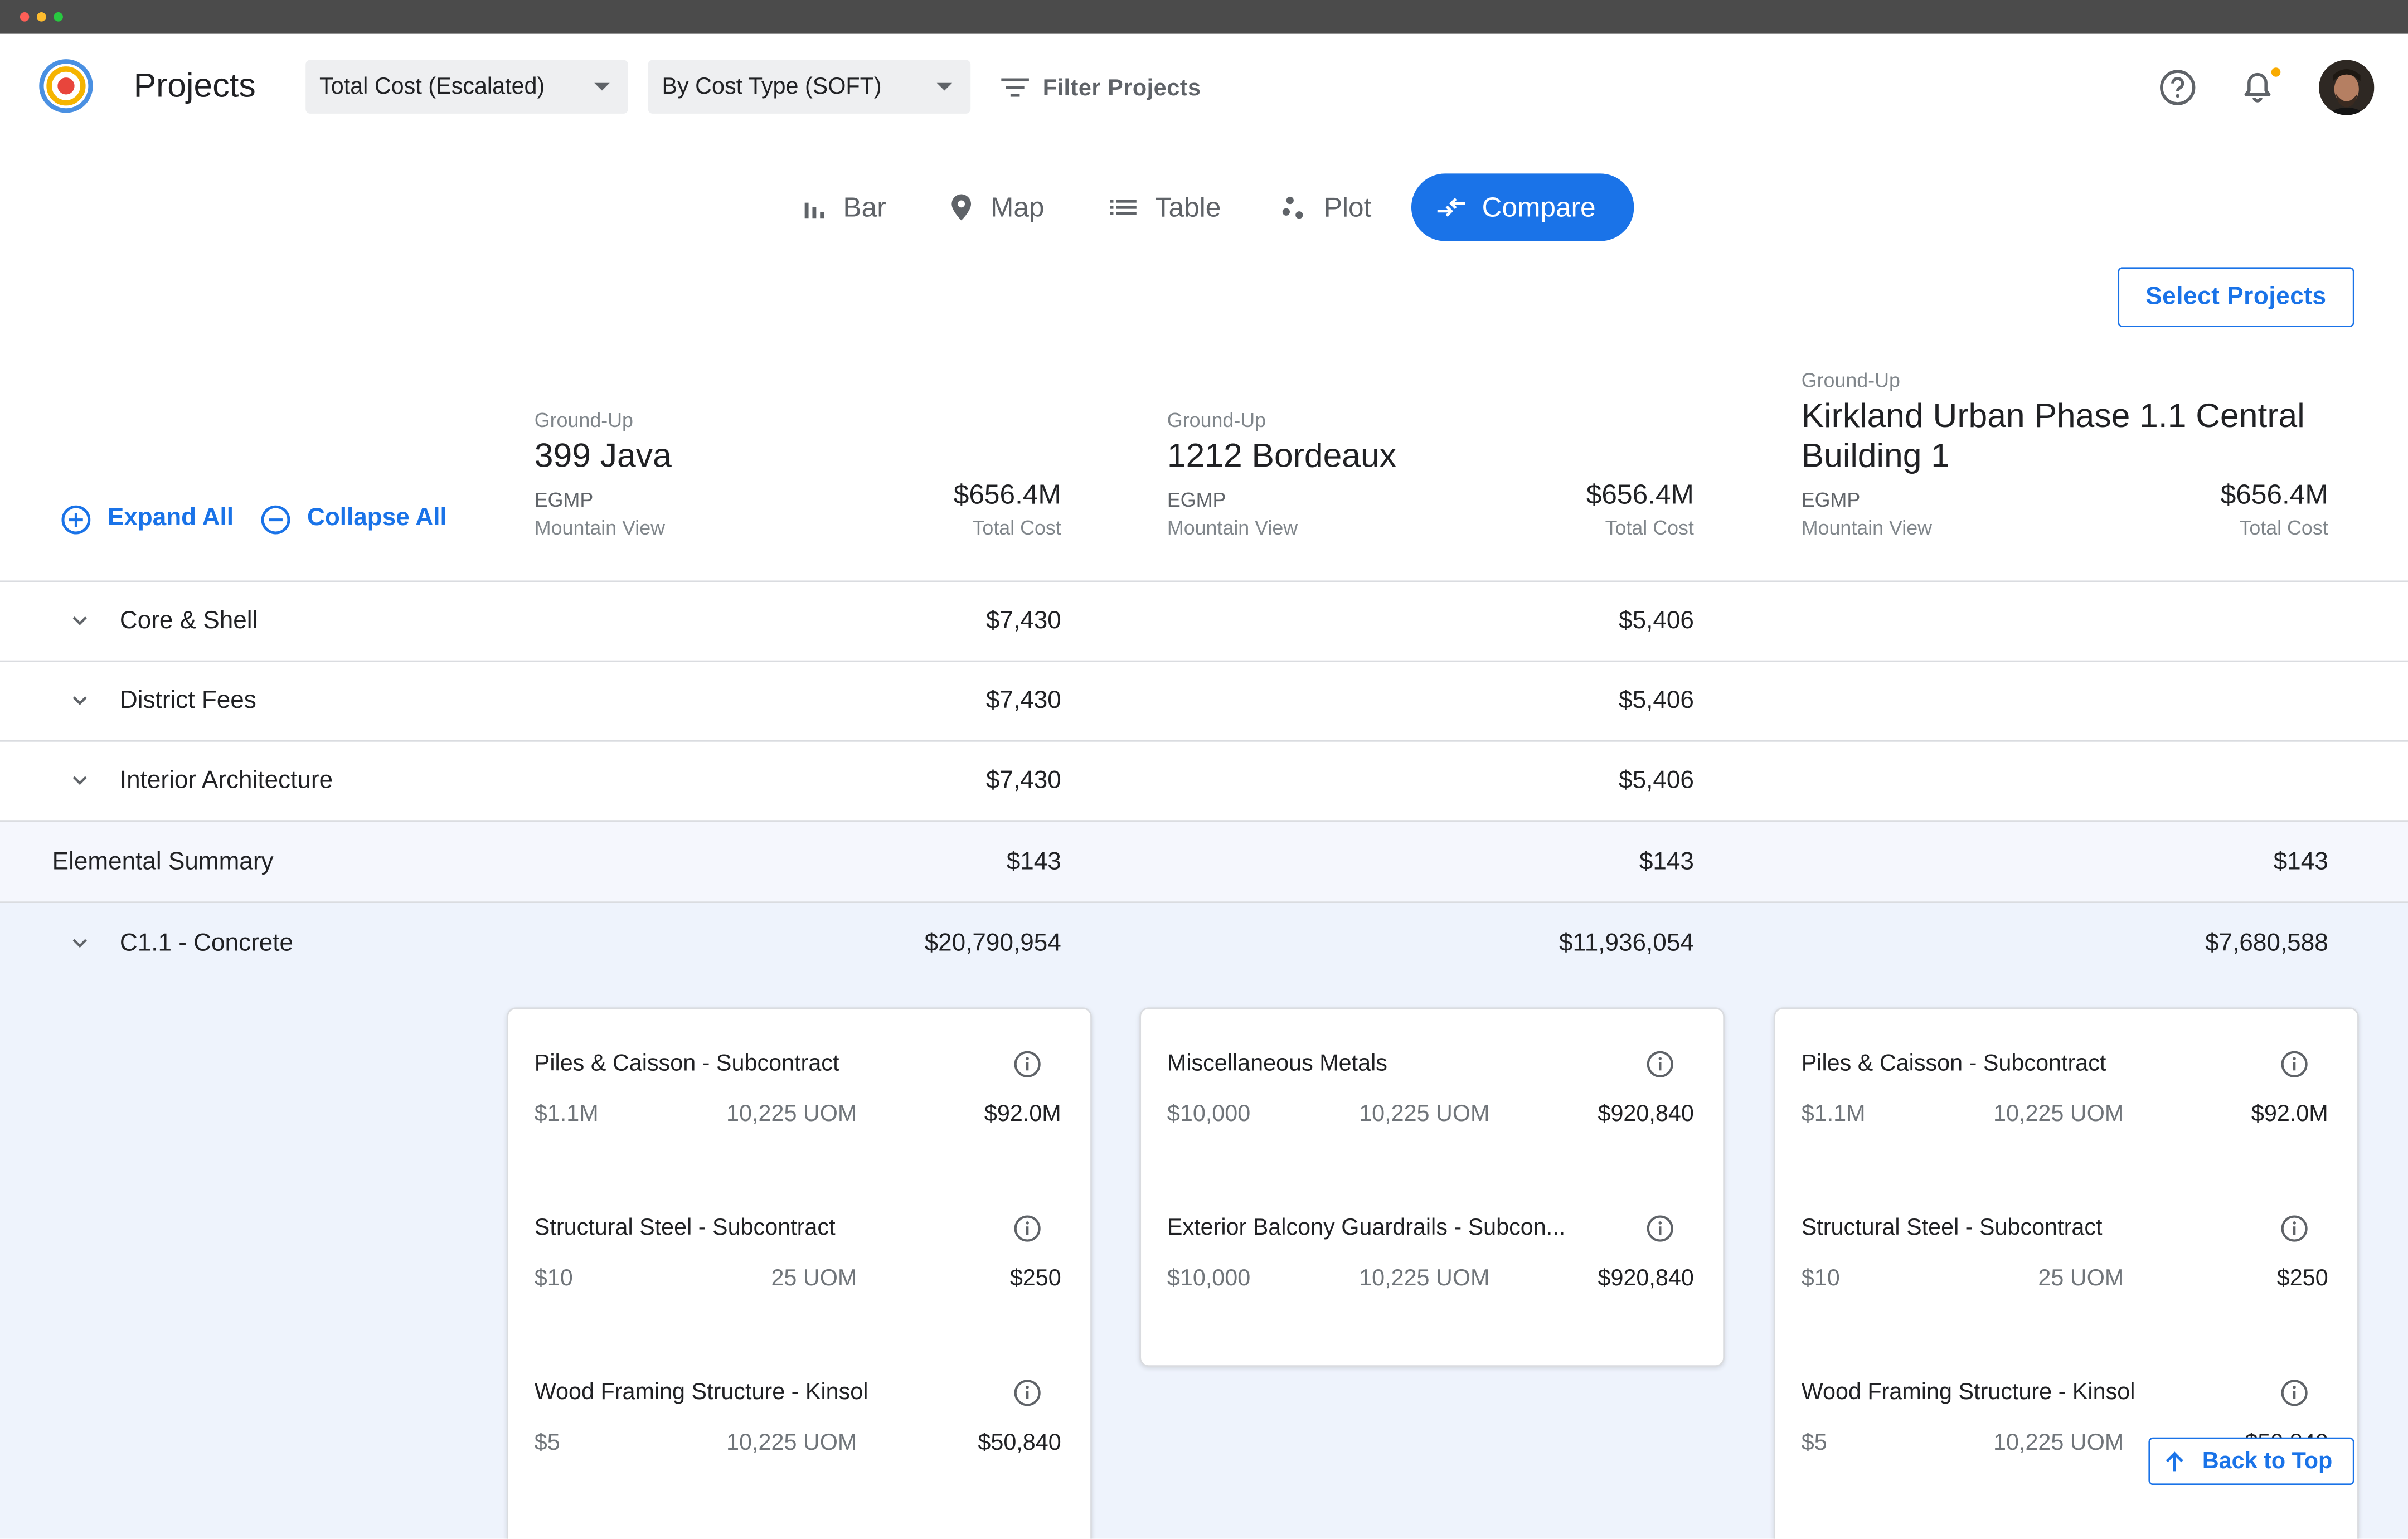 Image resolution: width=2408 pixels, height=1539 pixels. I want to click on expand-all-label: Expand All, so click(170, 518).